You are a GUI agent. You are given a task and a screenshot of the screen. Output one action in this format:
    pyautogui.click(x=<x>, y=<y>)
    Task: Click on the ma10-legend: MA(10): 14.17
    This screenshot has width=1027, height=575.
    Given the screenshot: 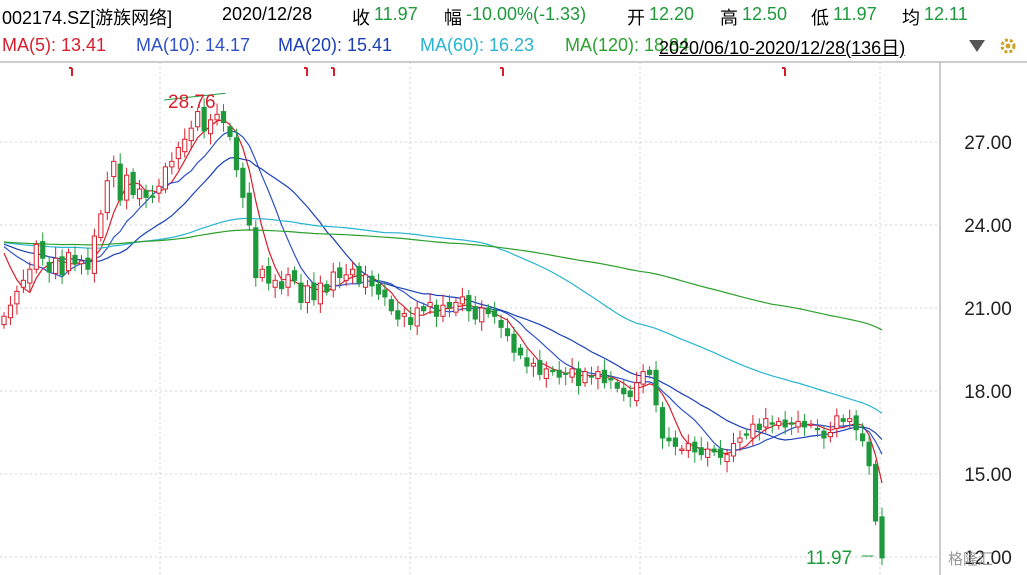 What is the action you would take?
    pyautogui.click(x=193, y=45)
    